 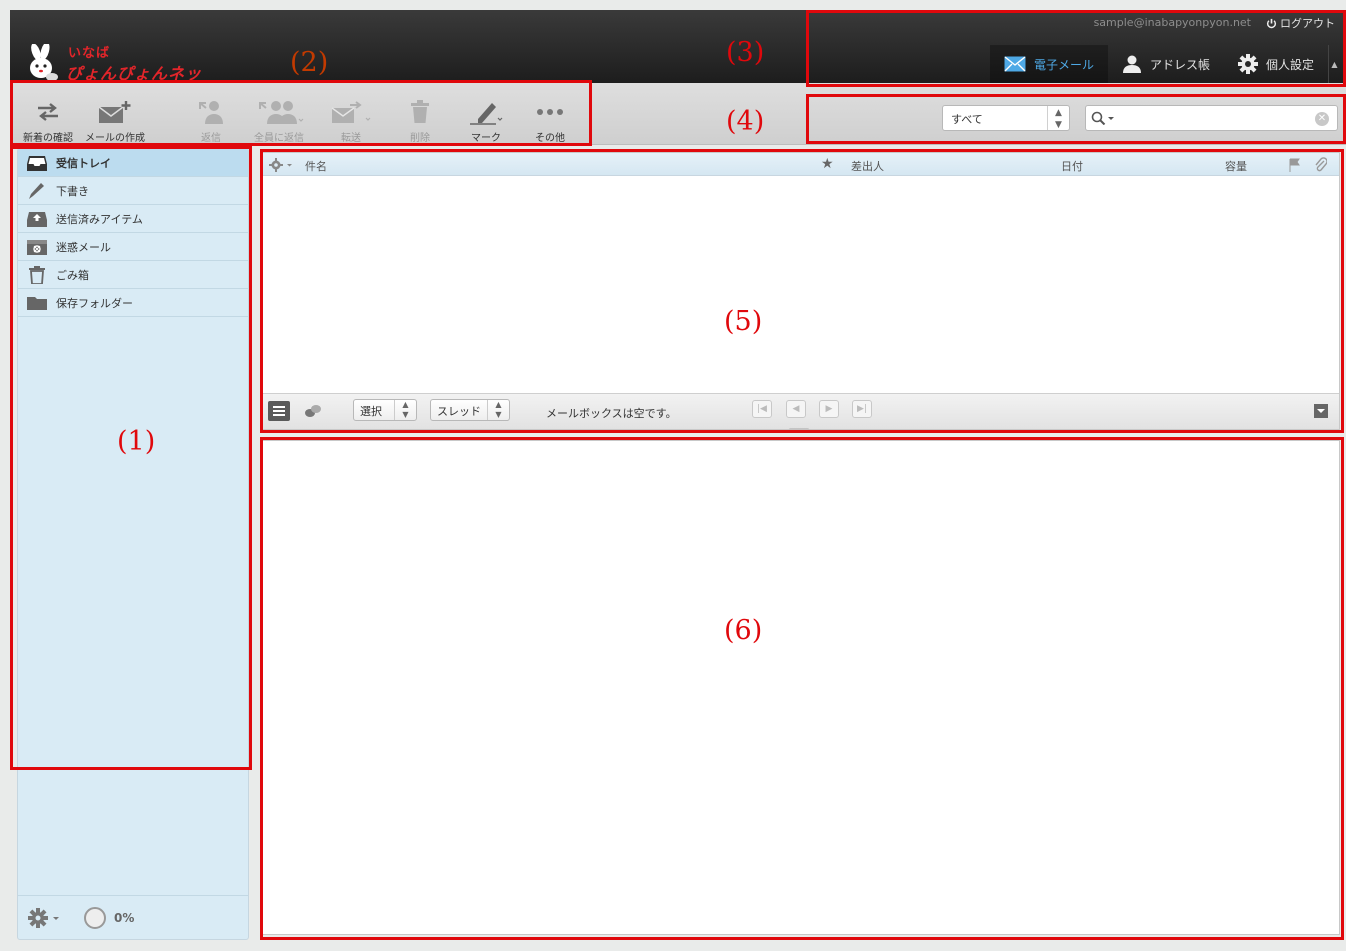 What do you see at coordinates (48, 112) in the screenshot?
I see `refresh-arrows-icon` at bounding box center [48, 112].